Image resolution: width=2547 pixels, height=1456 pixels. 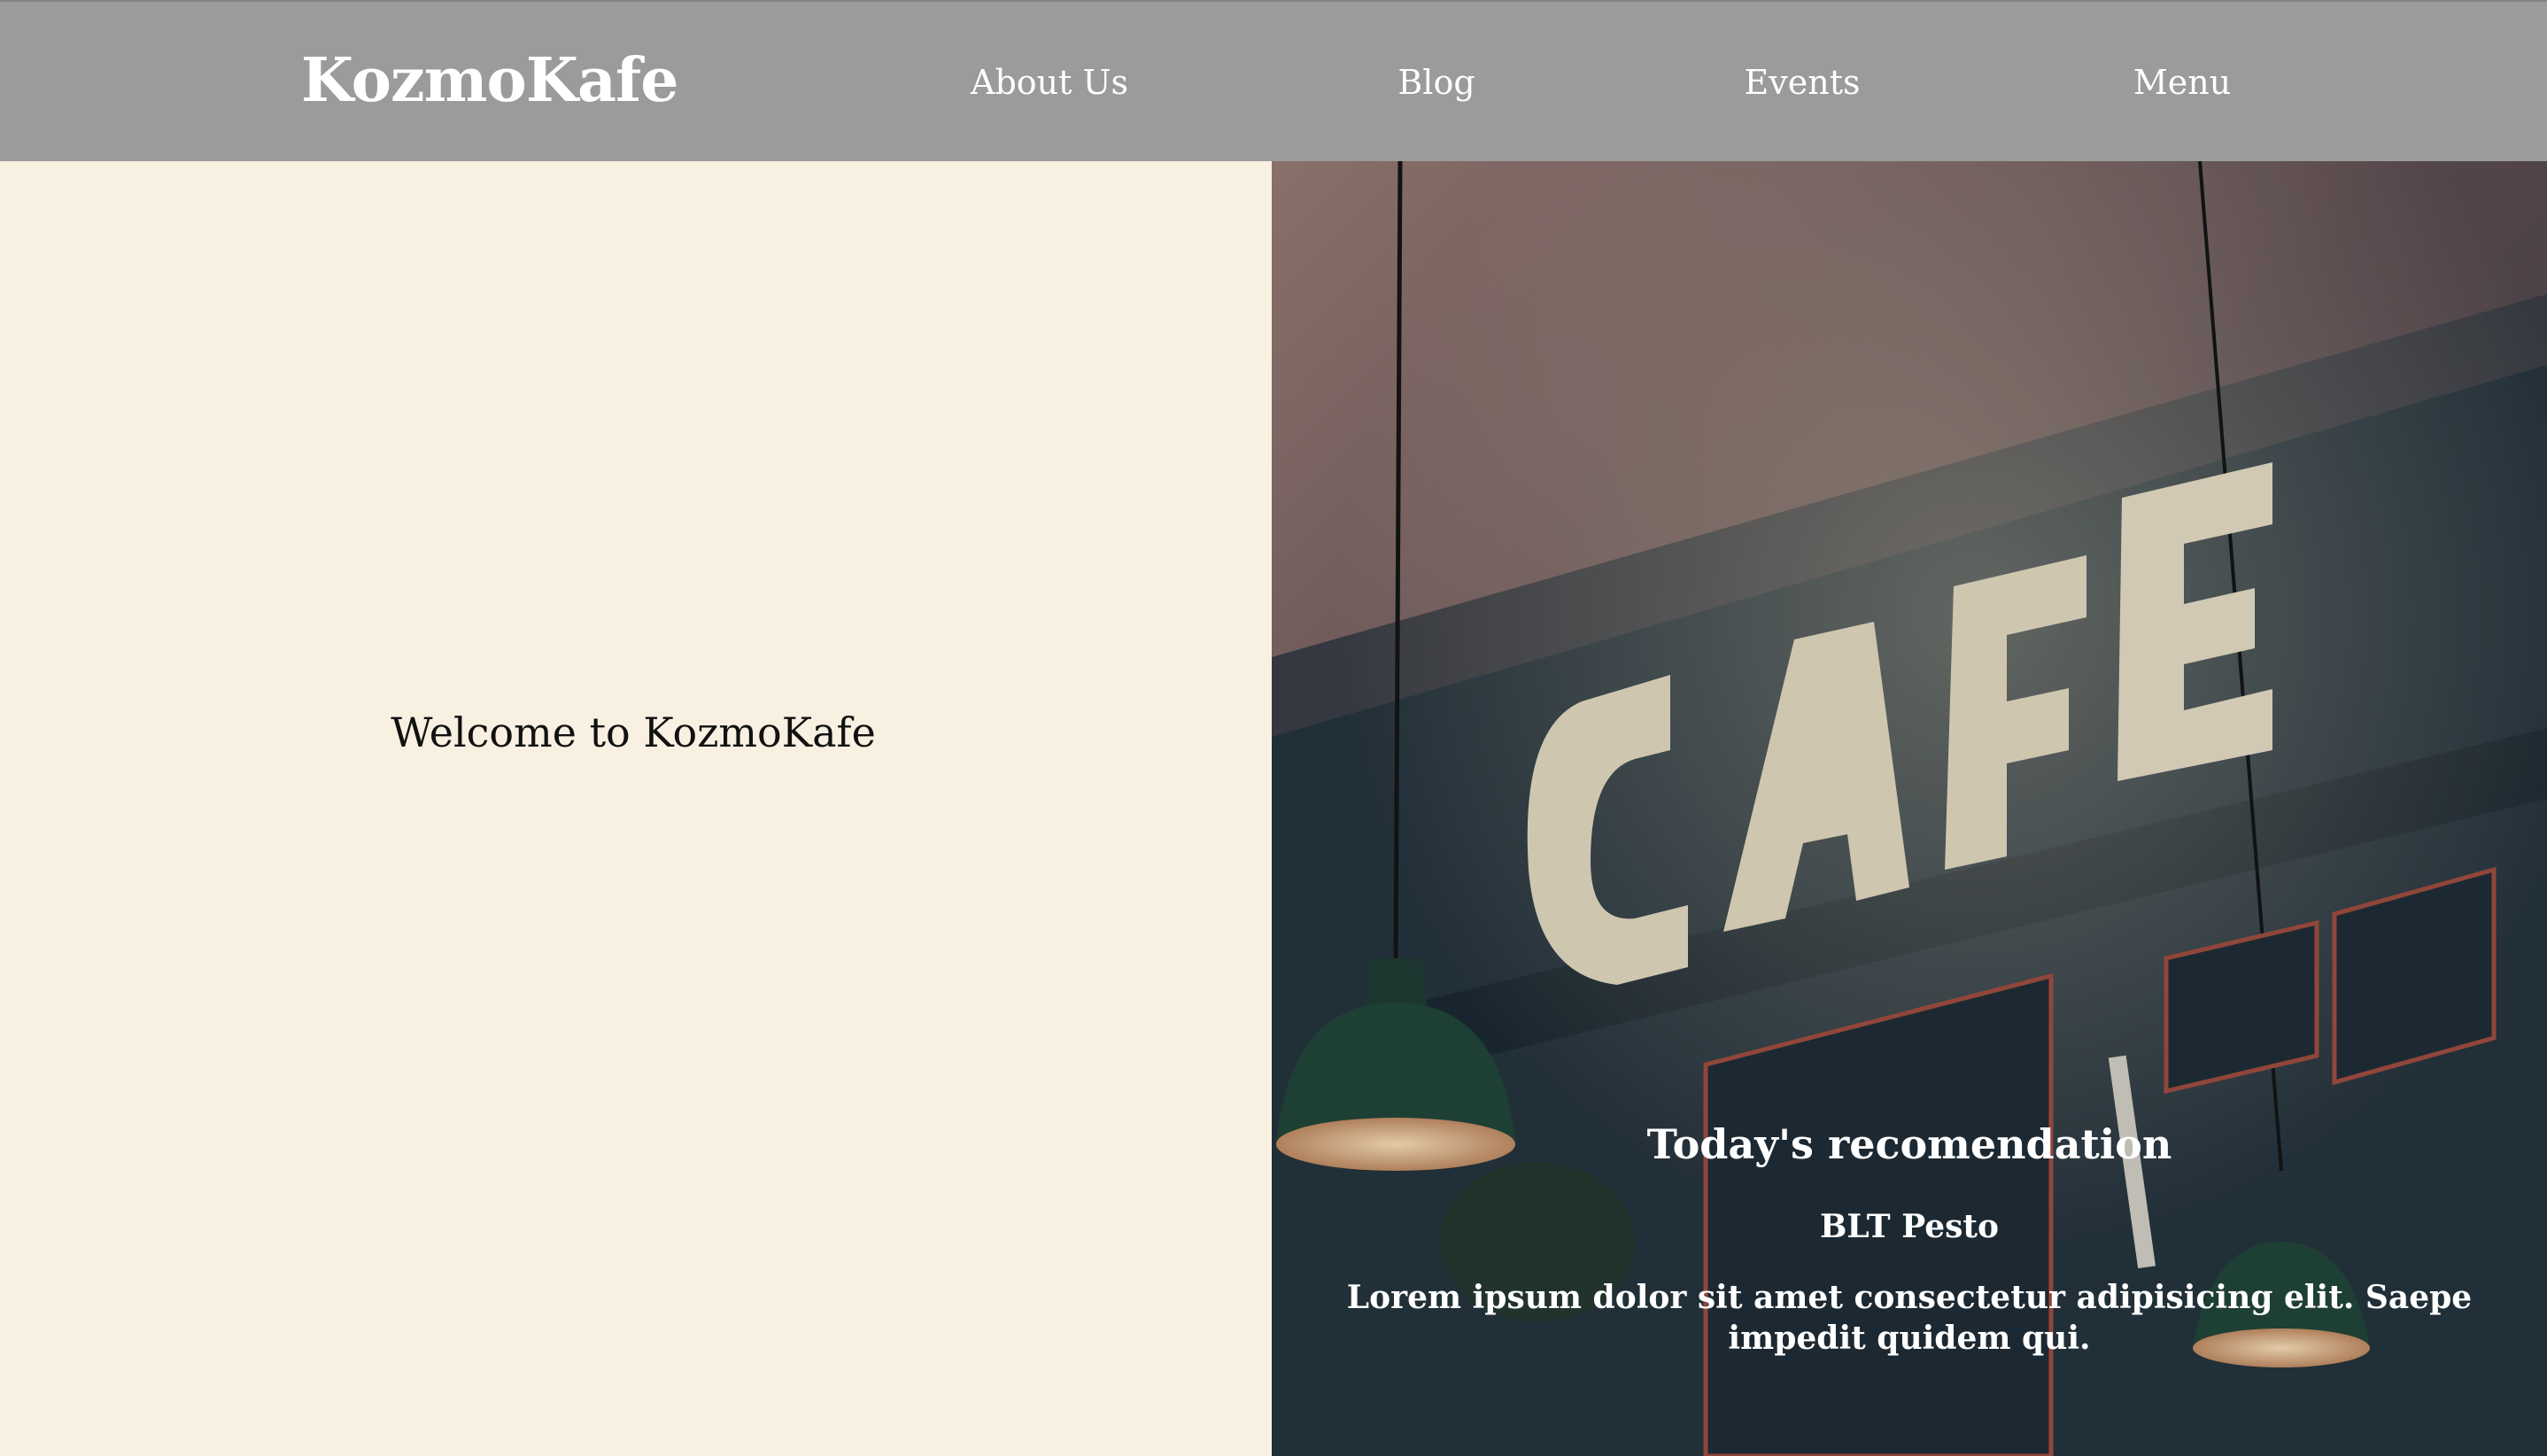 What do you see at coordinates (1910, 1226) in the screenshot?
I see `dish-name: BLT Pesto` at bounding box center [1910, 1226].